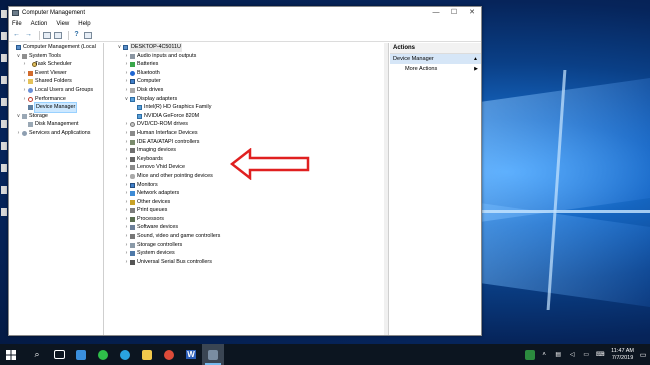  What do you see at coordinates (245, 13) in the screenshot?
I see `title-bar: Computer Management — ☐ ✕` at bounding box center [245, 13].